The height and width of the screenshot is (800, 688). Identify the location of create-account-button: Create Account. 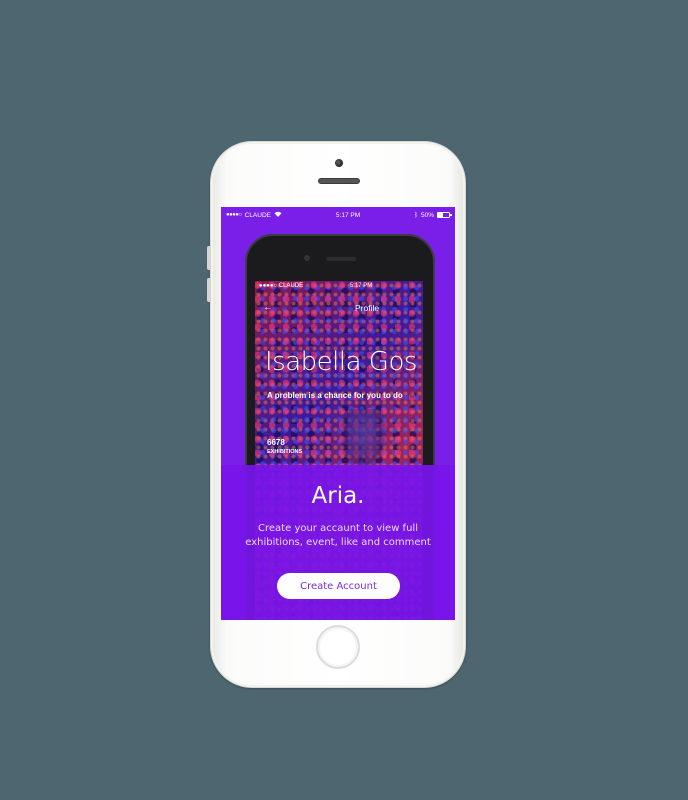
(338, 586).